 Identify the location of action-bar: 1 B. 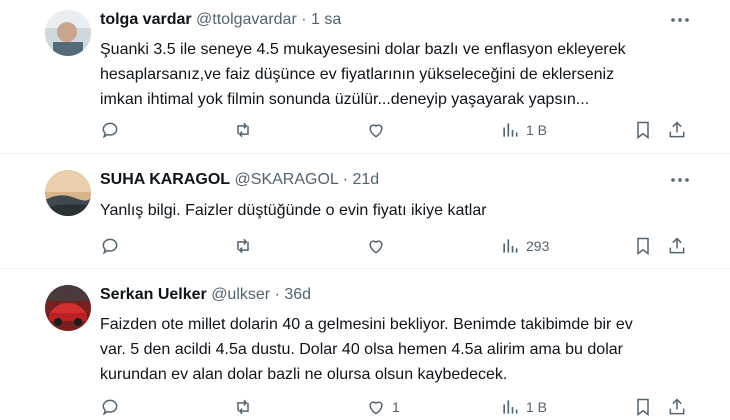
(400, 130).